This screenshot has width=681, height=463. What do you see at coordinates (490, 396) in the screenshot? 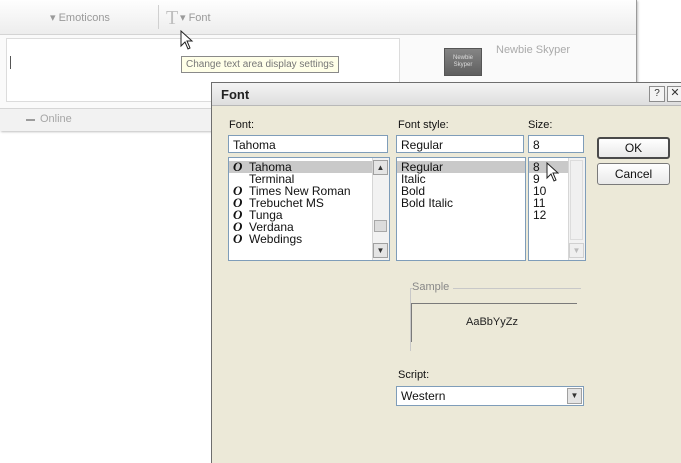
I see `script-select: Western ▼` at bounding box center [490, 396].